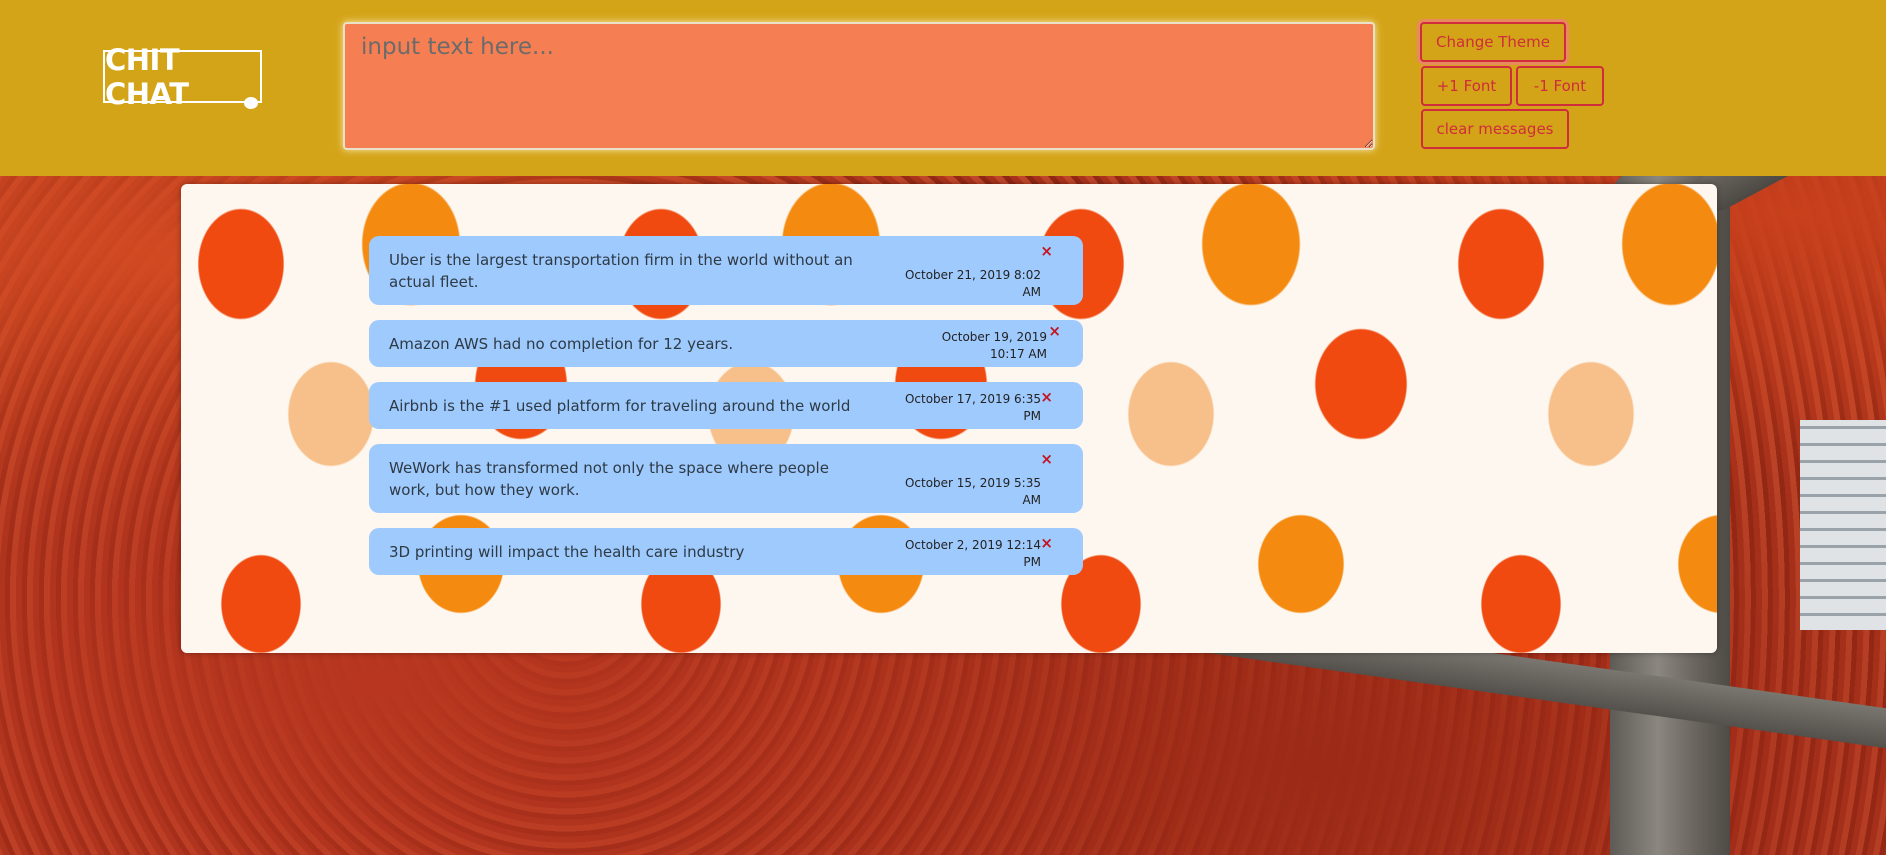  I want to click on message-timestamp: October 17, 2019 6:35 PM, so click(972, 407).